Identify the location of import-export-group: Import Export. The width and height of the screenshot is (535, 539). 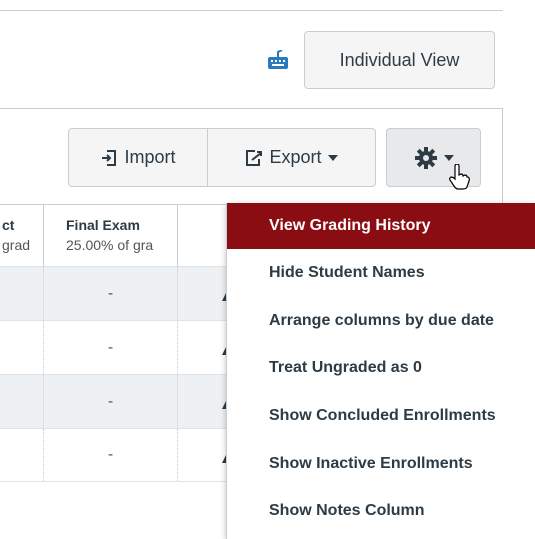
(222, 157).